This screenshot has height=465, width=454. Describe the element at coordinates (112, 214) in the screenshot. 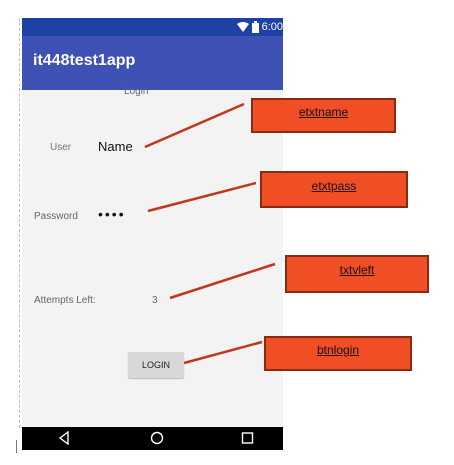

I see `password-field: ••••` at that location.